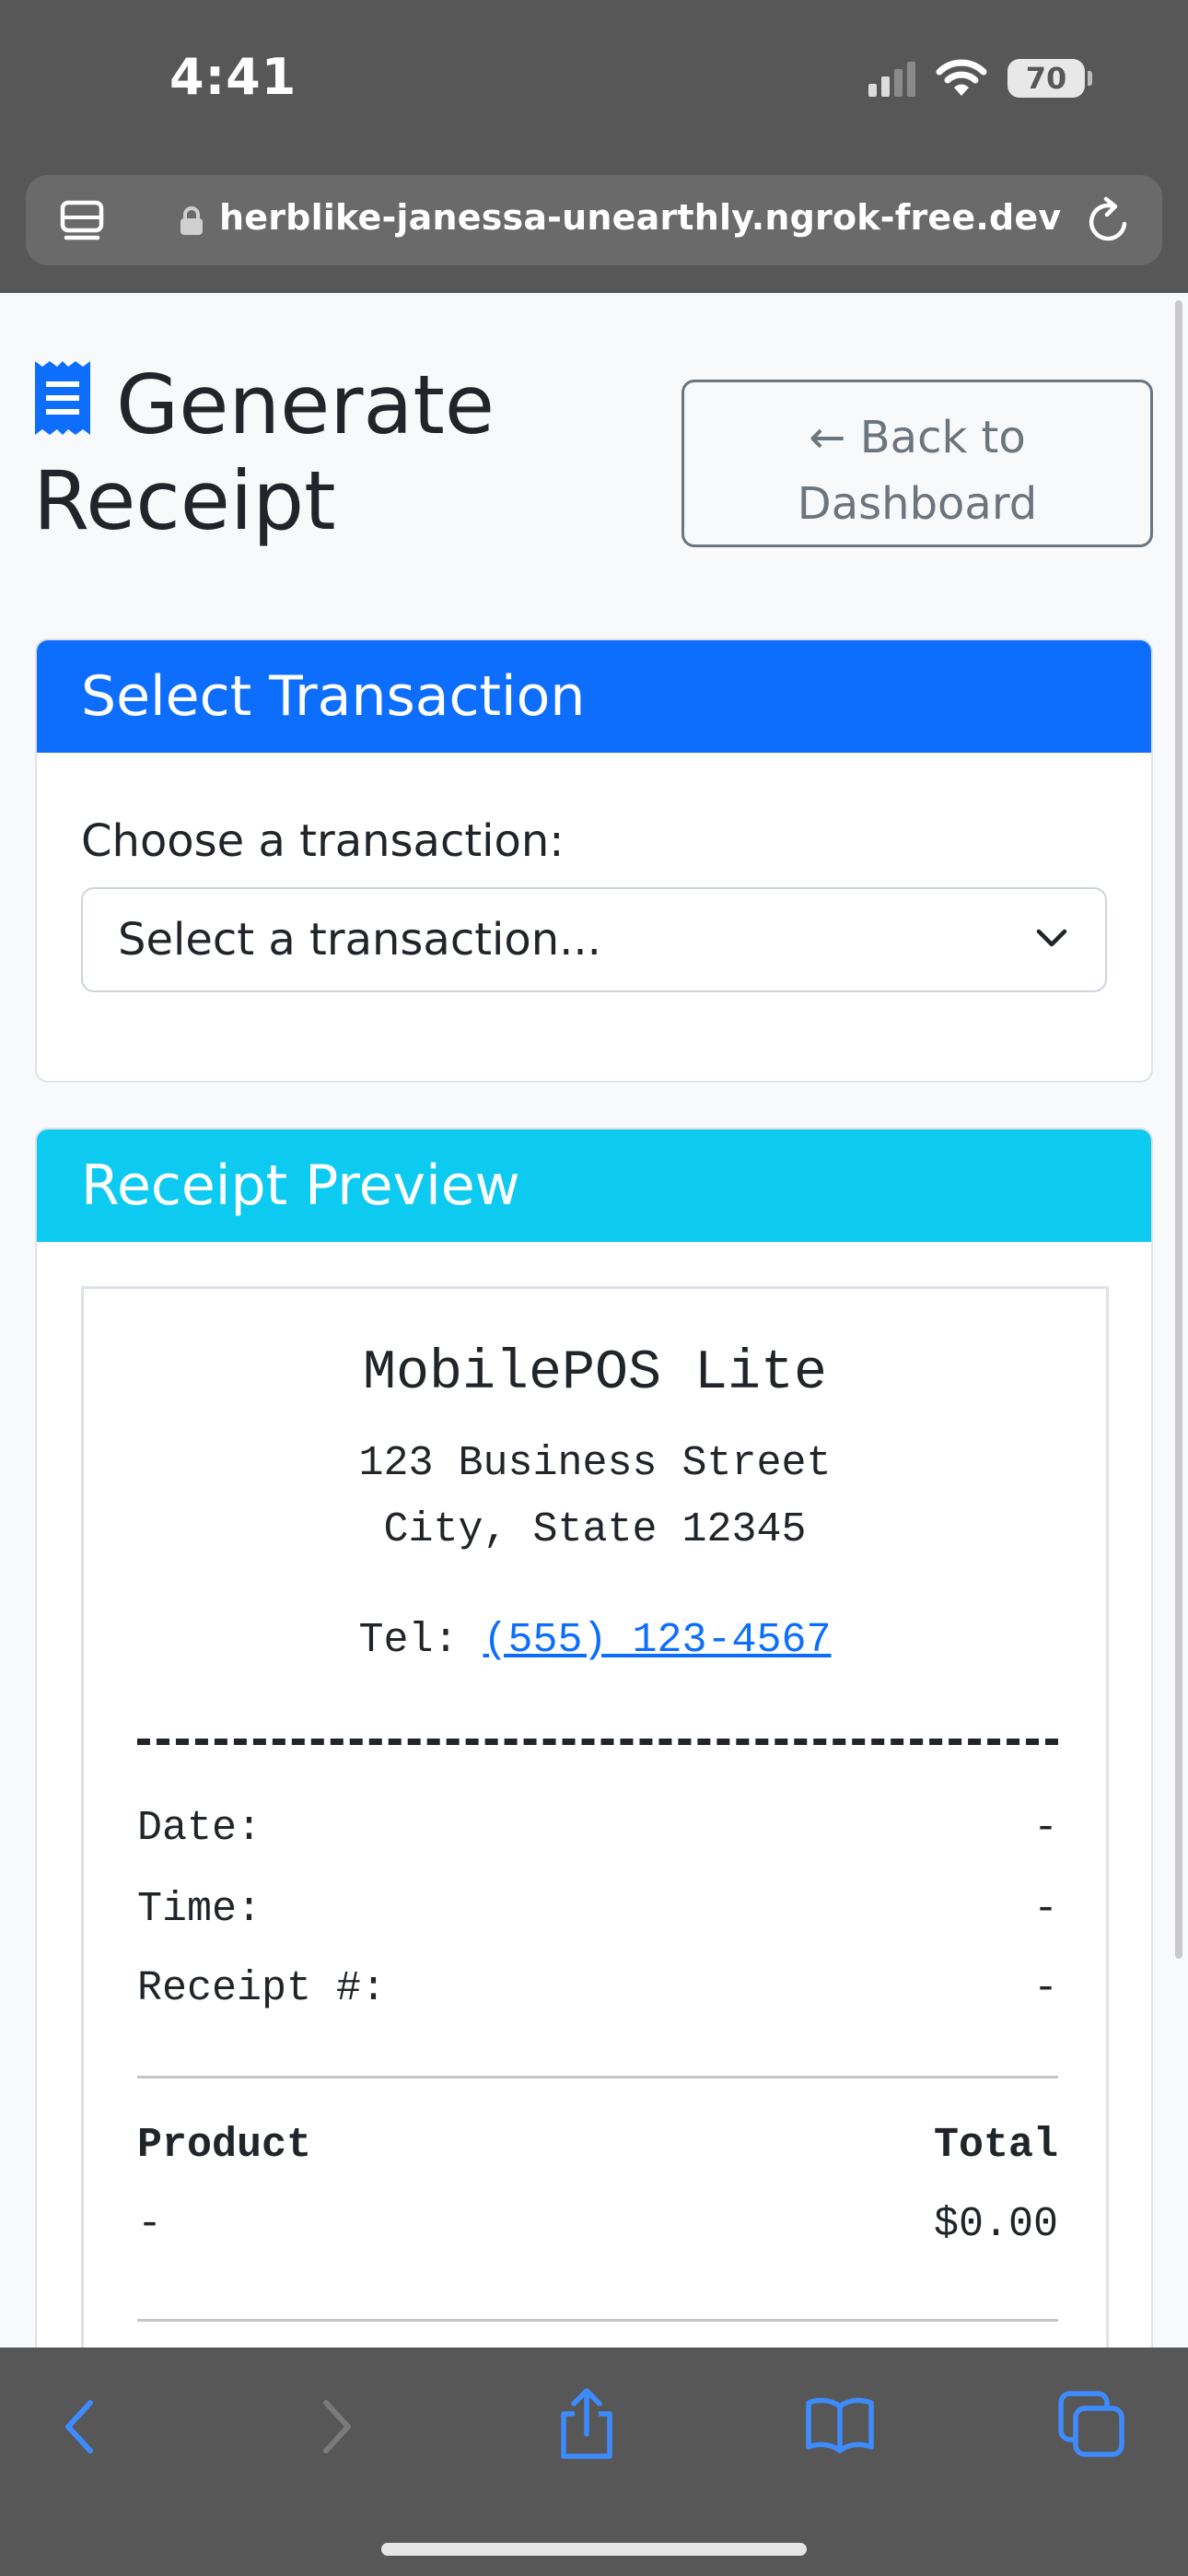  Describe the element at coordinates (1045, 1988) in the screenshot. I see `receipt-number-value: -` at that location.